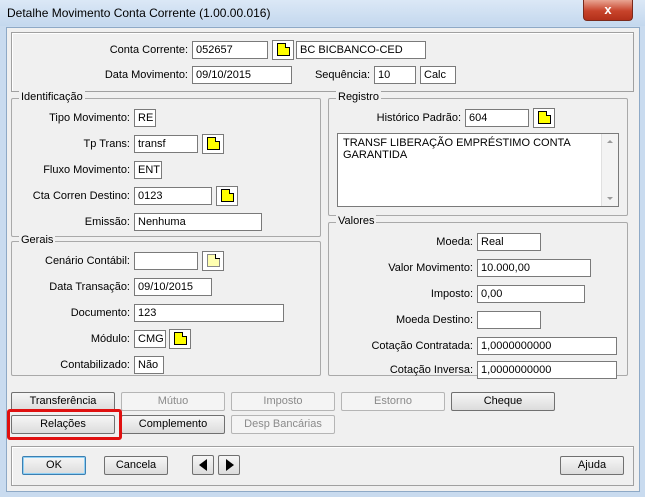 Image resolution: width=645 pixels, height=497 pixels. I want to click on tp-trans-lookup-button, so click(213, 144).